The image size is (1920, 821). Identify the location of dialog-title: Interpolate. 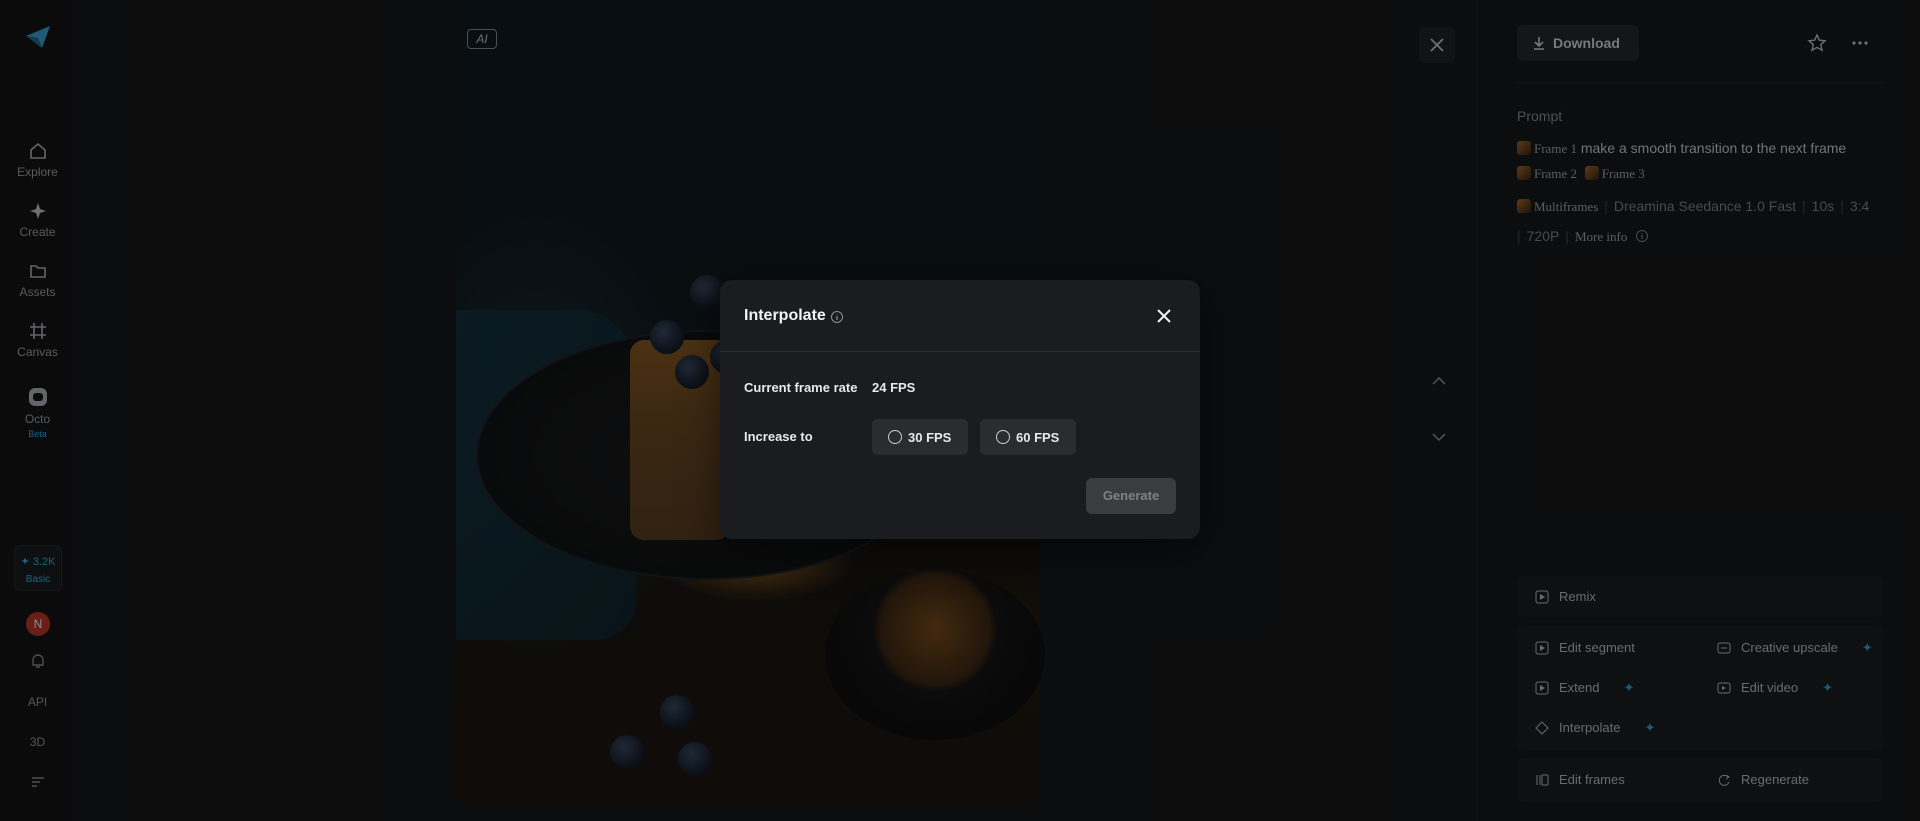
(785, 315).